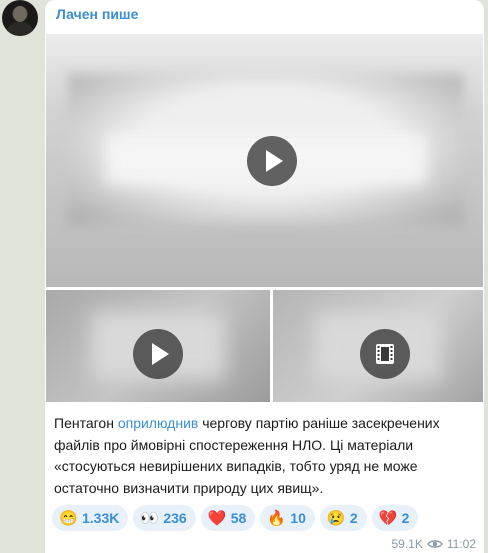  What do you see at coordinates (175, 518) in the screenshot?
I see `reaction-count: 236` at bounding box center [175, 518].